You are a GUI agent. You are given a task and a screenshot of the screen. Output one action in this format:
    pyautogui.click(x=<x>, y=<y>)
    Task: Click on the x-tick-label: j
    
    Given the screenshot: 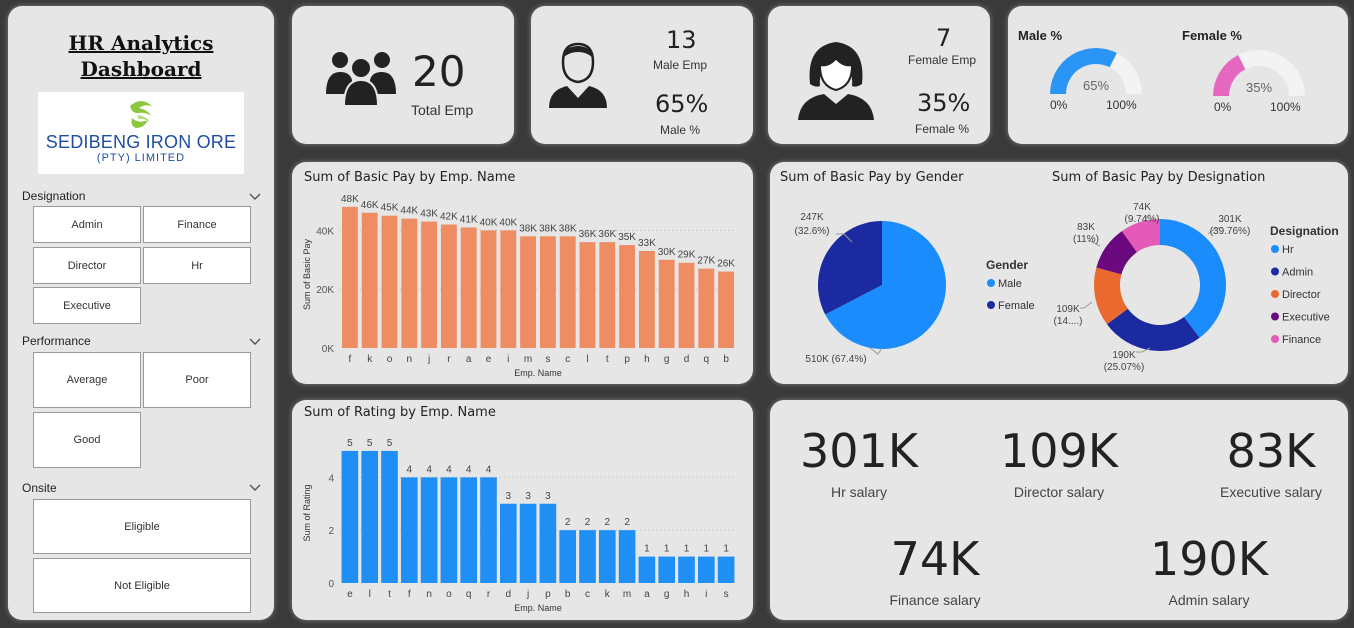 What is the action you would take?
    pyautogui.click(x=527, y=594)
    